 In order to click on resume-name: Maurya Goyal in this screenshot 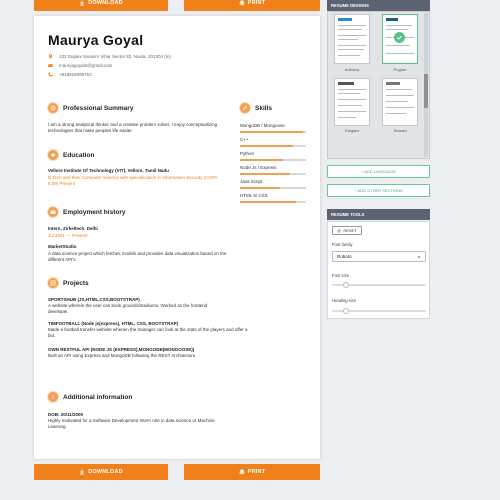, I will do `click(96, 40)`.